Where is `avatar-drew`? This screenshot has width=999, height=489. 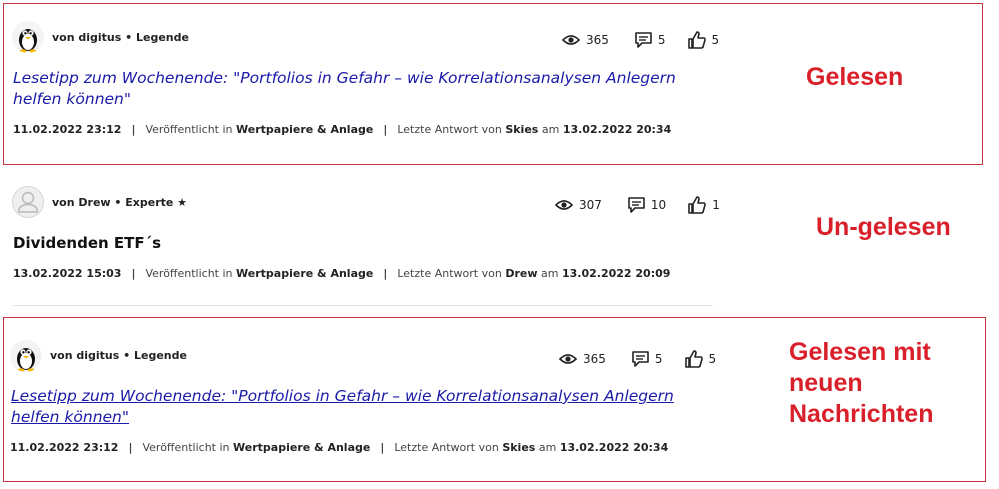 avatar-drew is located at coordinates (28, 202).